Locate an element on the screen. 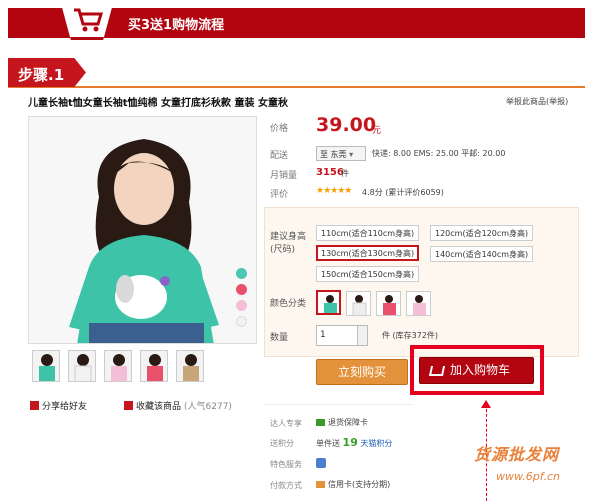 This screenshot has height=501, width=590. stock-count: (库存372件) is located at coordinates (415, 335).